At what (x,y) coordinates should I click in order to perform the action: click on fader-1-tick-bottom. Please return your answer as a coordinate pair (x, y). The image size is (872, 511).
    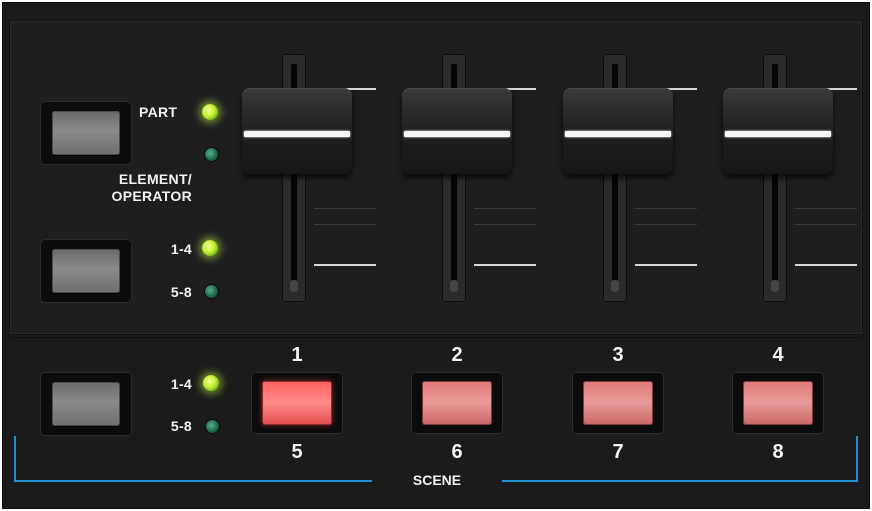
    Looking at the image, I should click on (345, 265).